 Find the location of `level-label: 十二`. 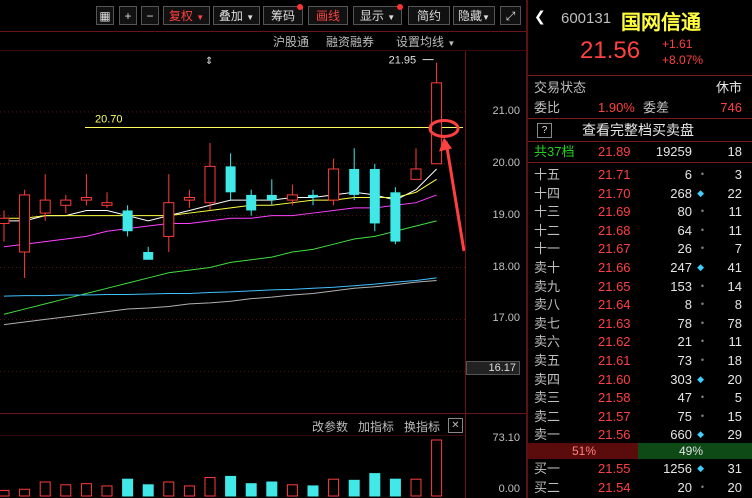

level-label: 十二 is located at coordinates (547, 230).